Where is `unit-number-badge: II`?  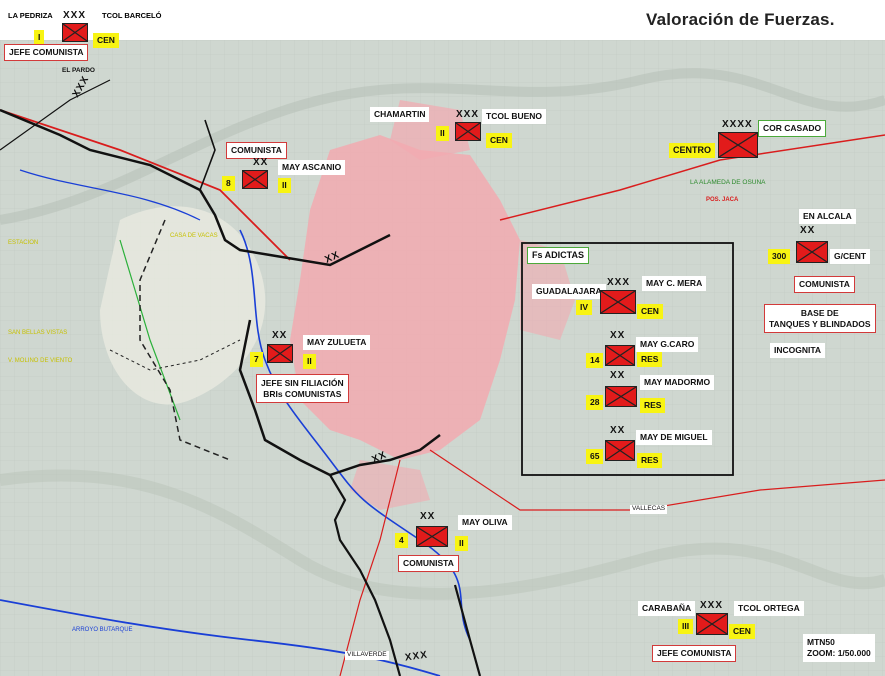 unit-number-badge: II is located at coordinates (442, 133).